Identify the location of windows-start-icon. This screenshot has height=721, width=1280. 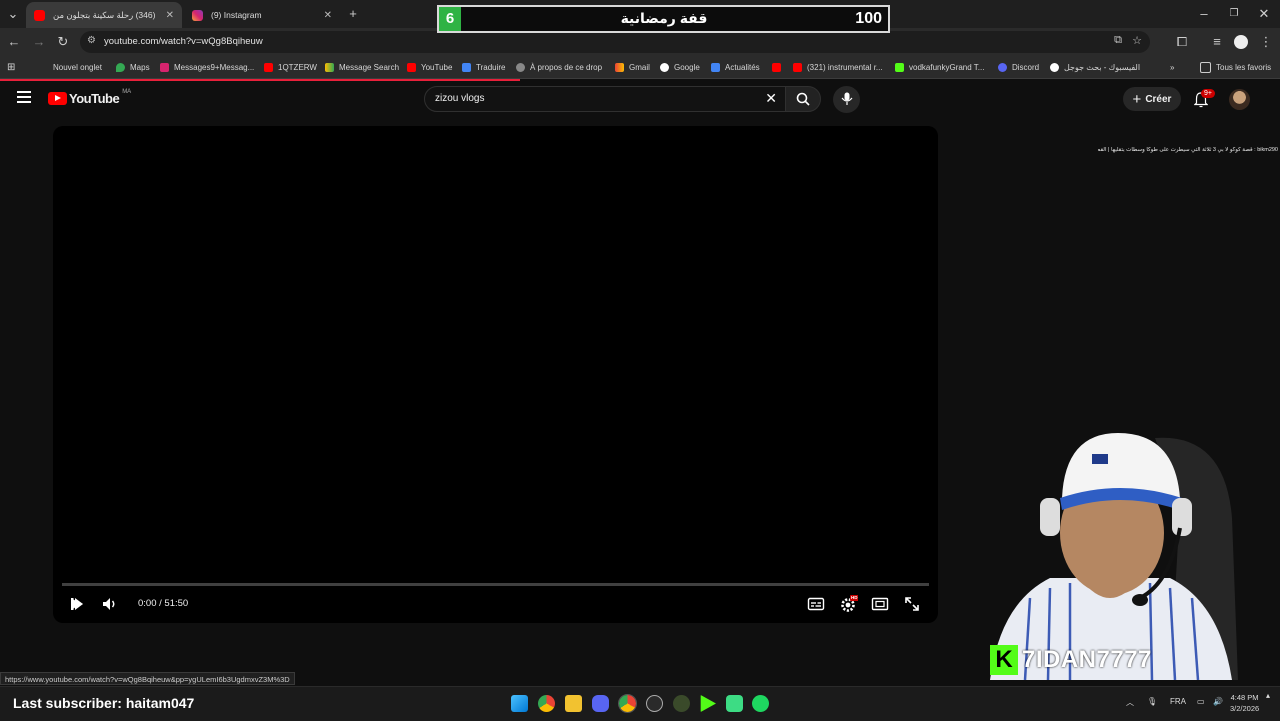
(519, 703).